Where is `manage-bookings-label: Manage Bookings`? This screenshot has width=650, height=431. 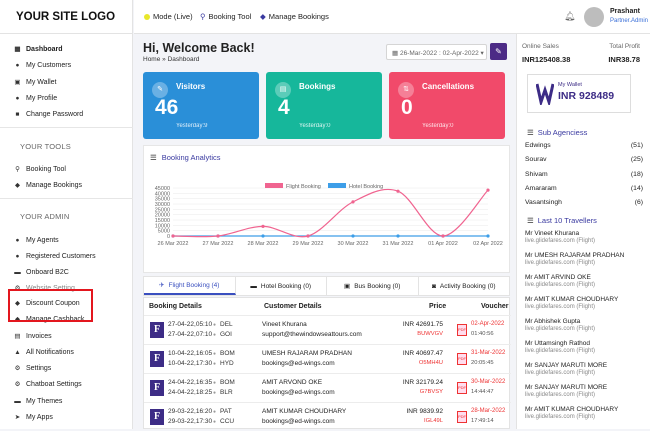 manage-bookings-label: Manage Bookings is located at coordinates (298, 16).